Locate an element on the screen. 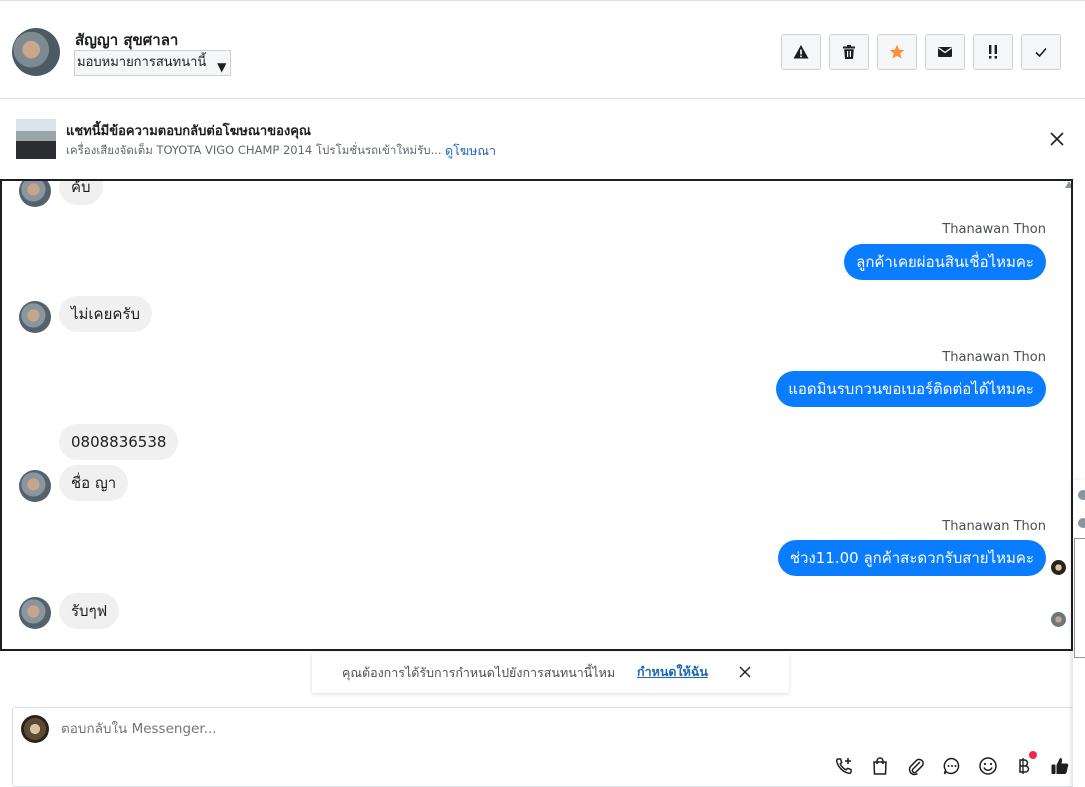  ad-banner-title: แชทนี้มีข้อความตอบกลับต่อโฆษณาของคุณ is located at coordinates (188, 131).